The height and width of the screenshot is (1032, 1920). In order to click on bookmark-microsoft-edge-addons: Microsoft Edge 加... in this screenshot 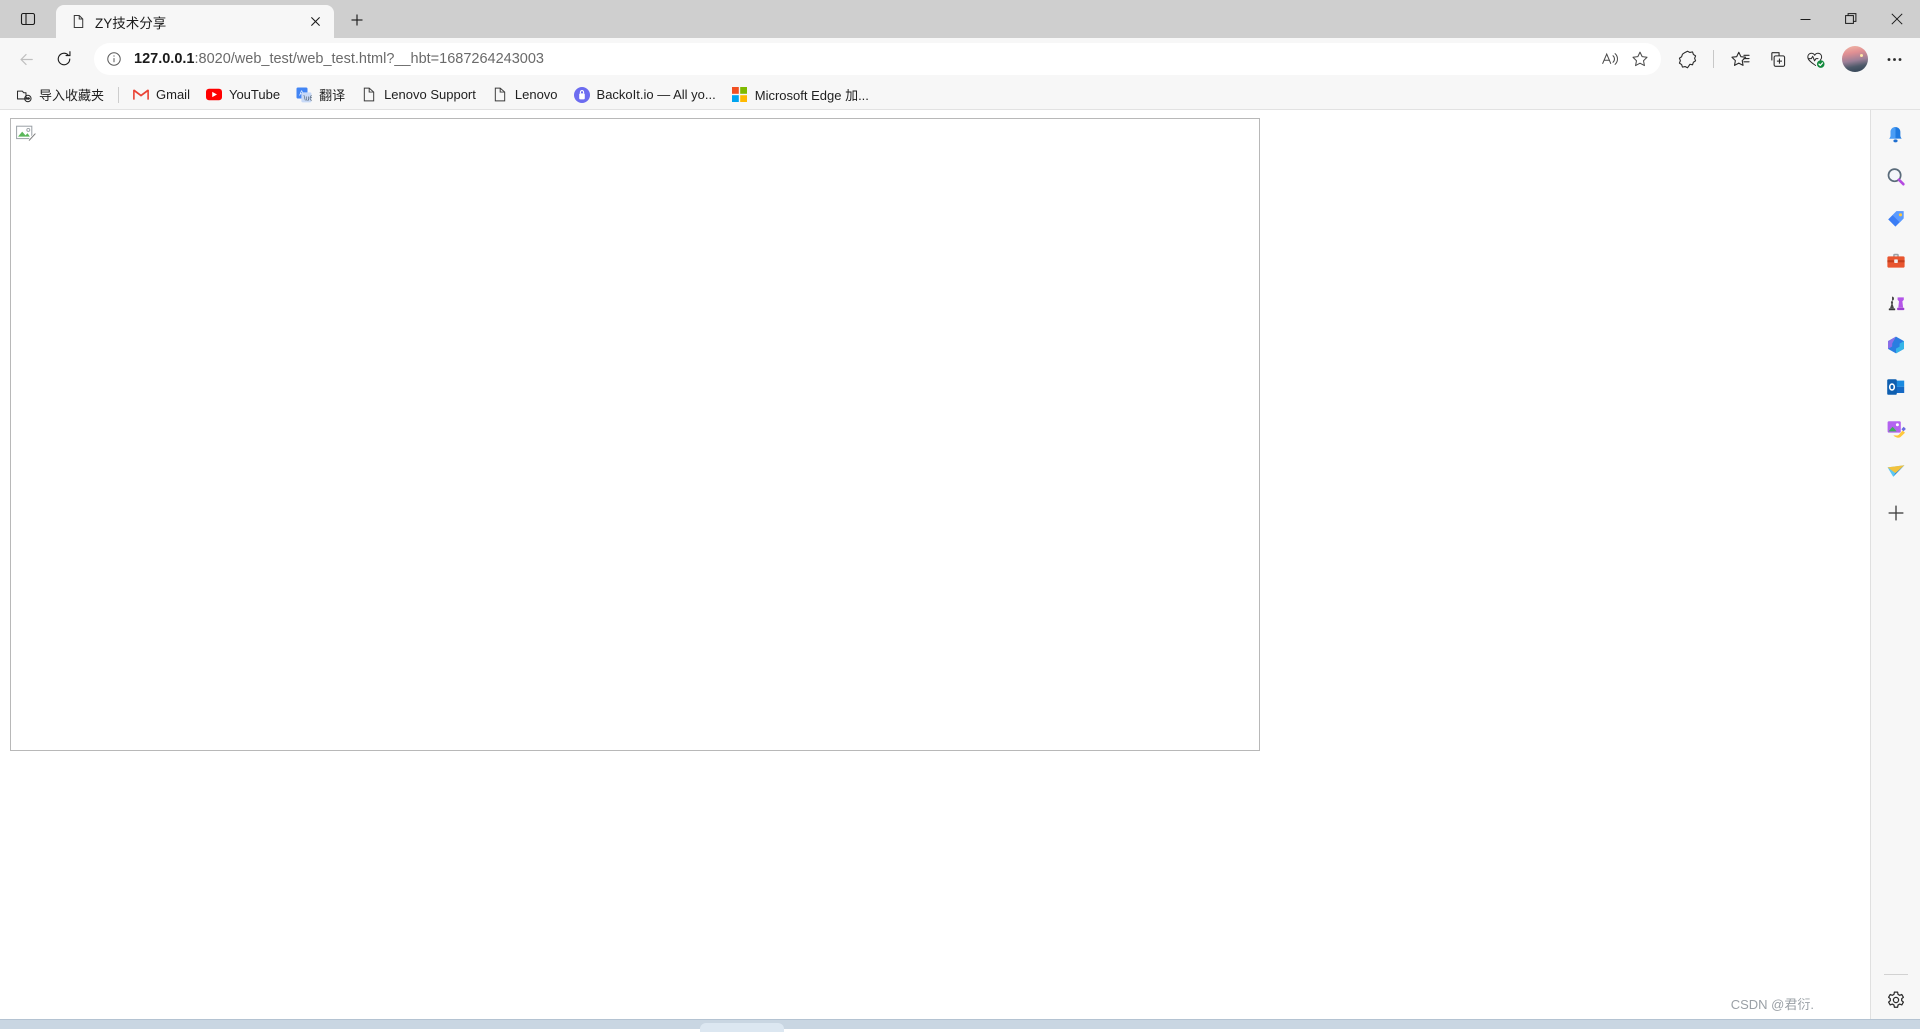, I will do `click(800, 95)`.